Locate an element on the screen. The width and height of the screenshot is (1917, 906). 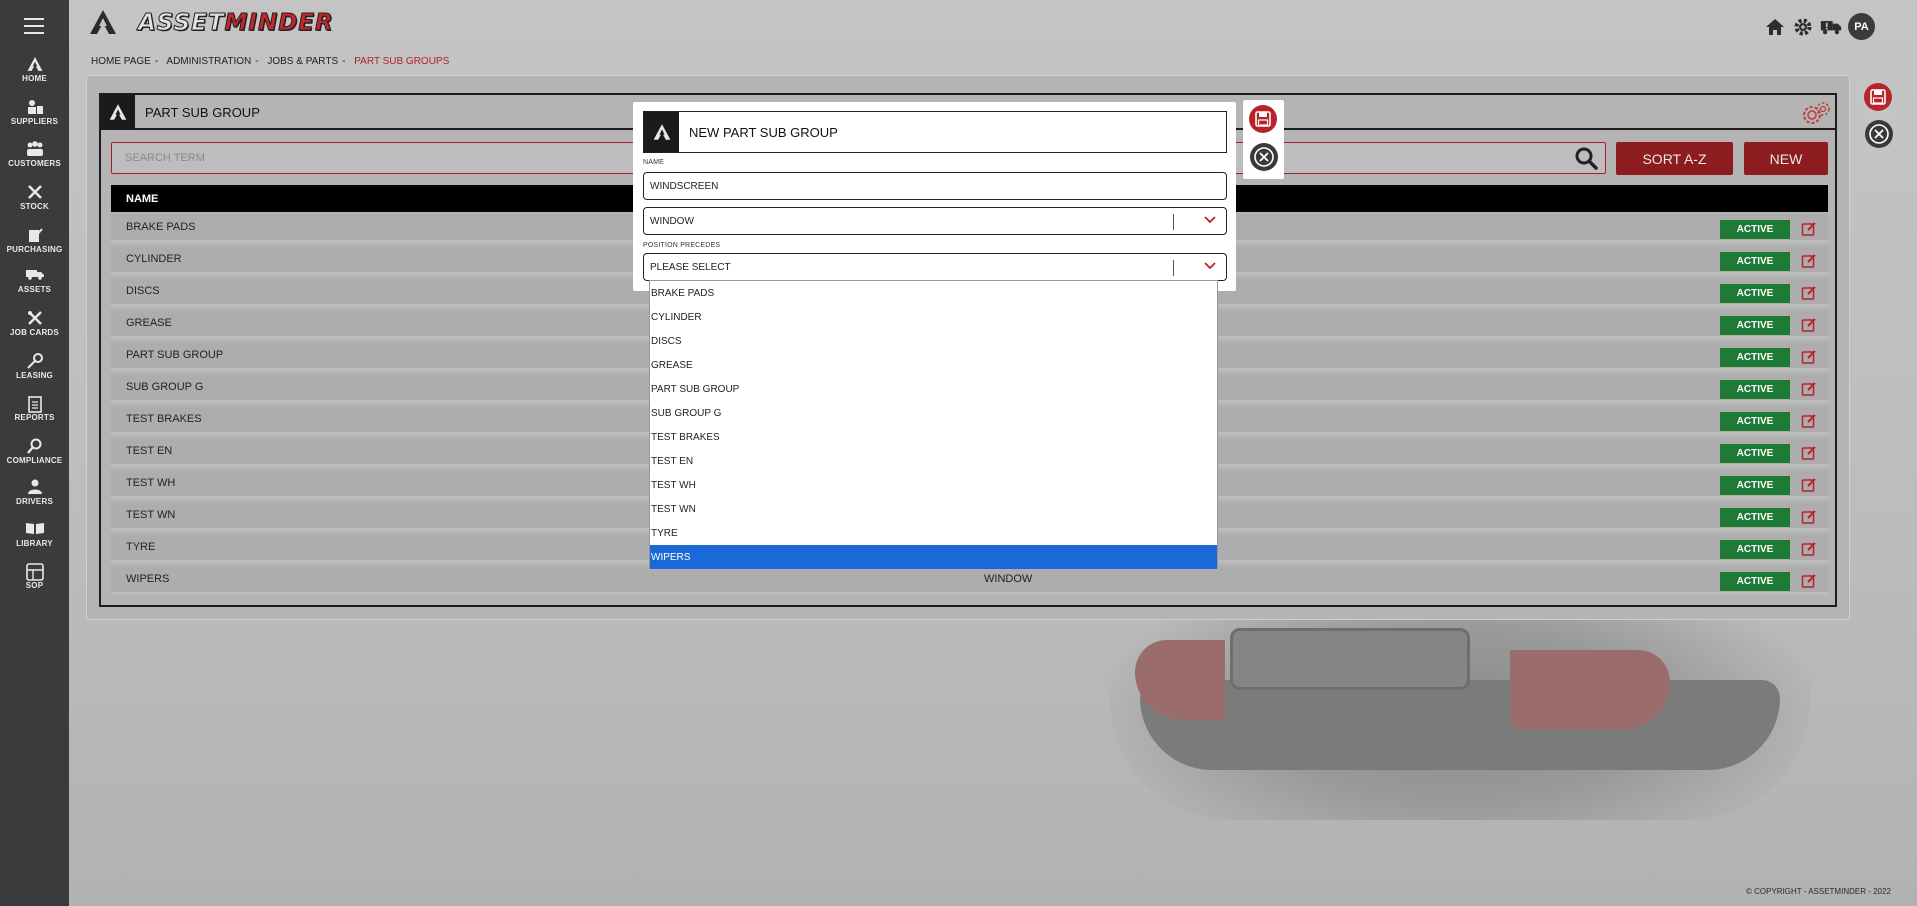
panel-title: PART SUB GROUP is located at coordinates (202, 112).